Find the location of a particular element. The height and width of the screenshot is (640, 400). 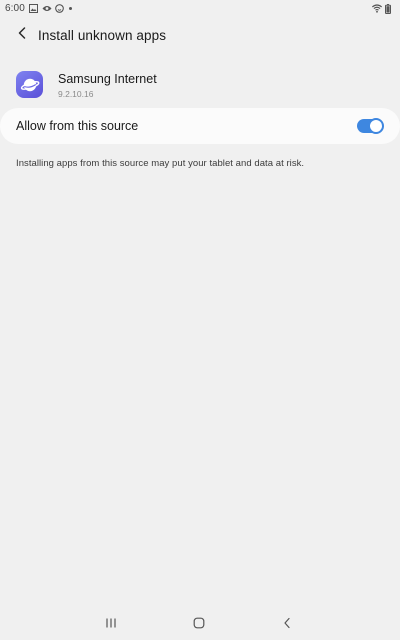

app-version: 9.2.10.16 is located at coordinates (76, 94).